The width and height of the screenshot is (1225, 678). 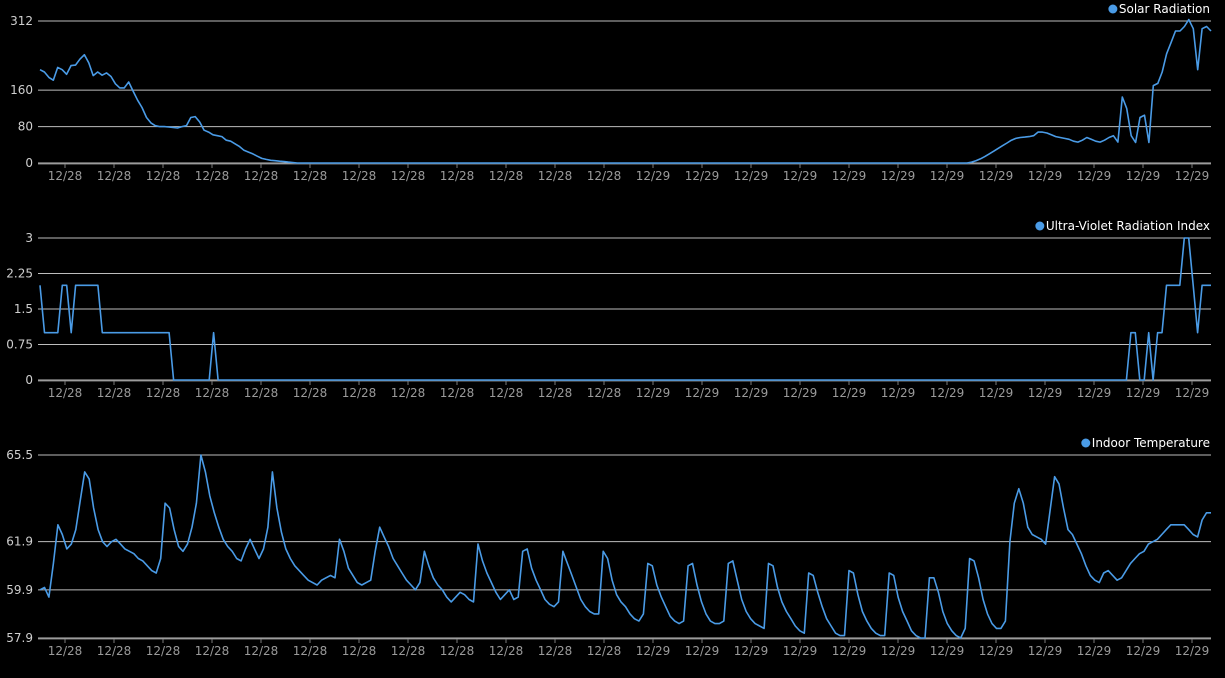 I want to click on y-tick-label: 1.5, so click(x=23, y=309).